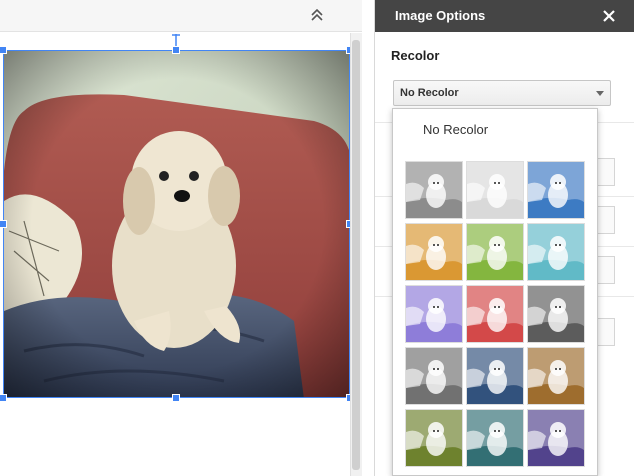  Describe the element at coordinates (356, 255) in the screenshot. I see `document-scrollbar-thumb` at that location.